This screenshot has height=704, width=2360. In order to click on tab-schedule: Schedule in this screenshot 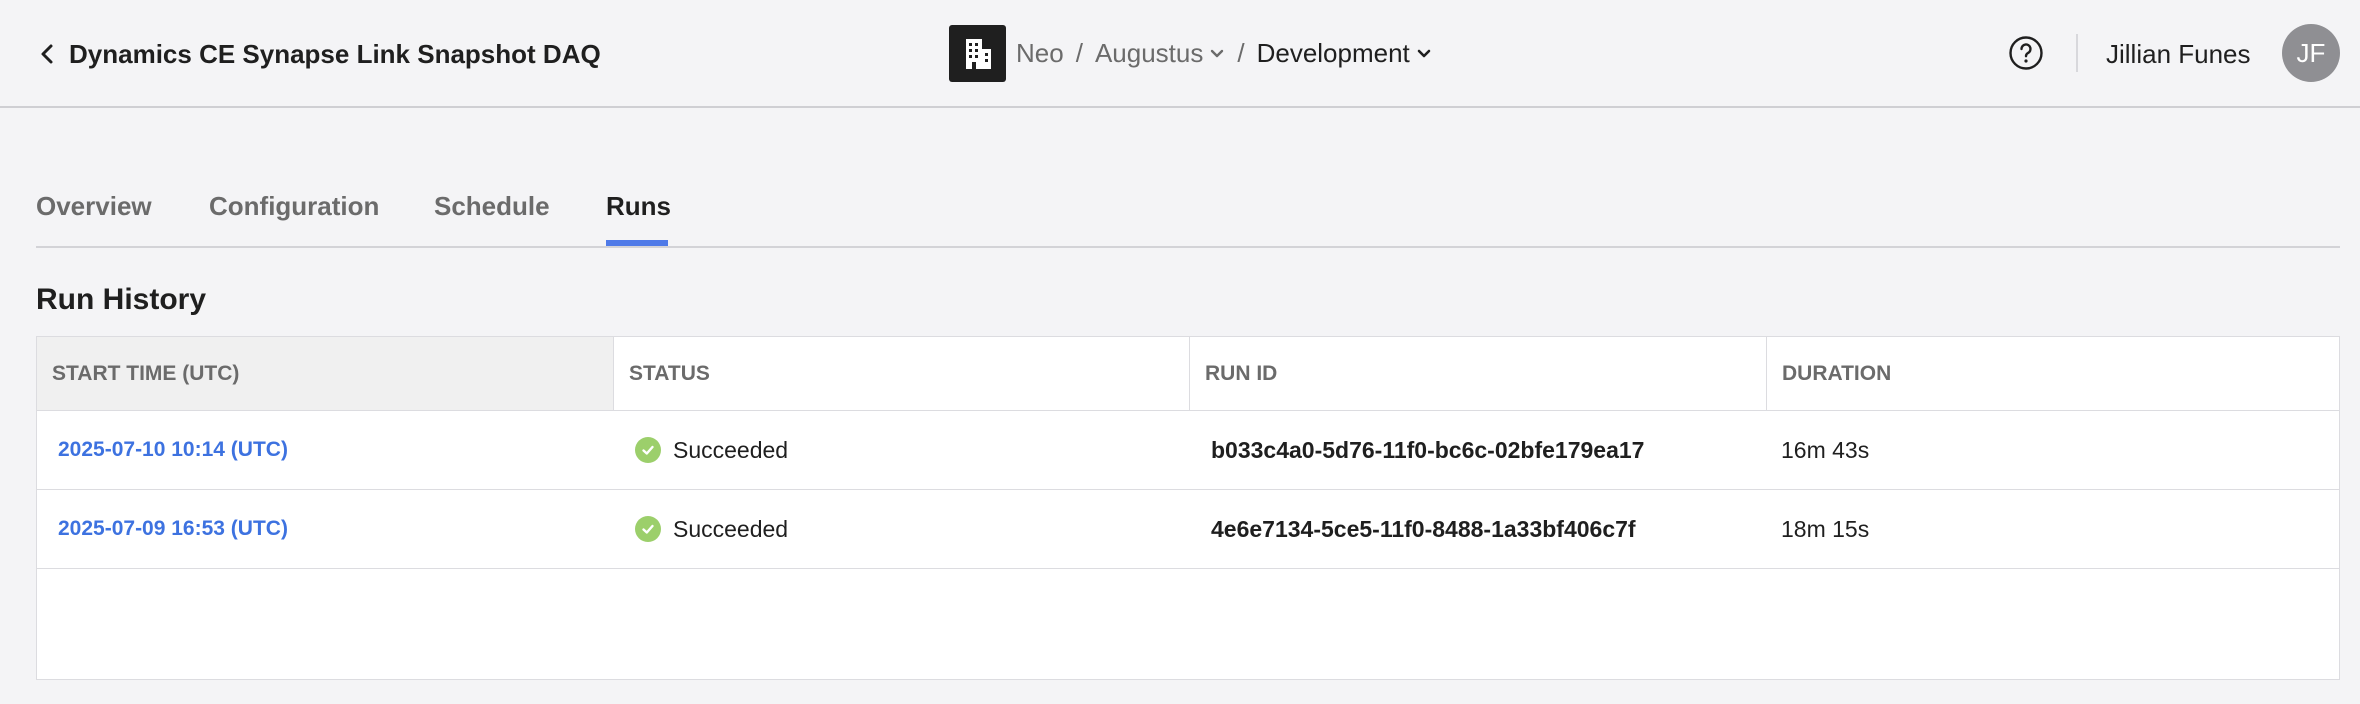, I will do `click(492, 206)`.